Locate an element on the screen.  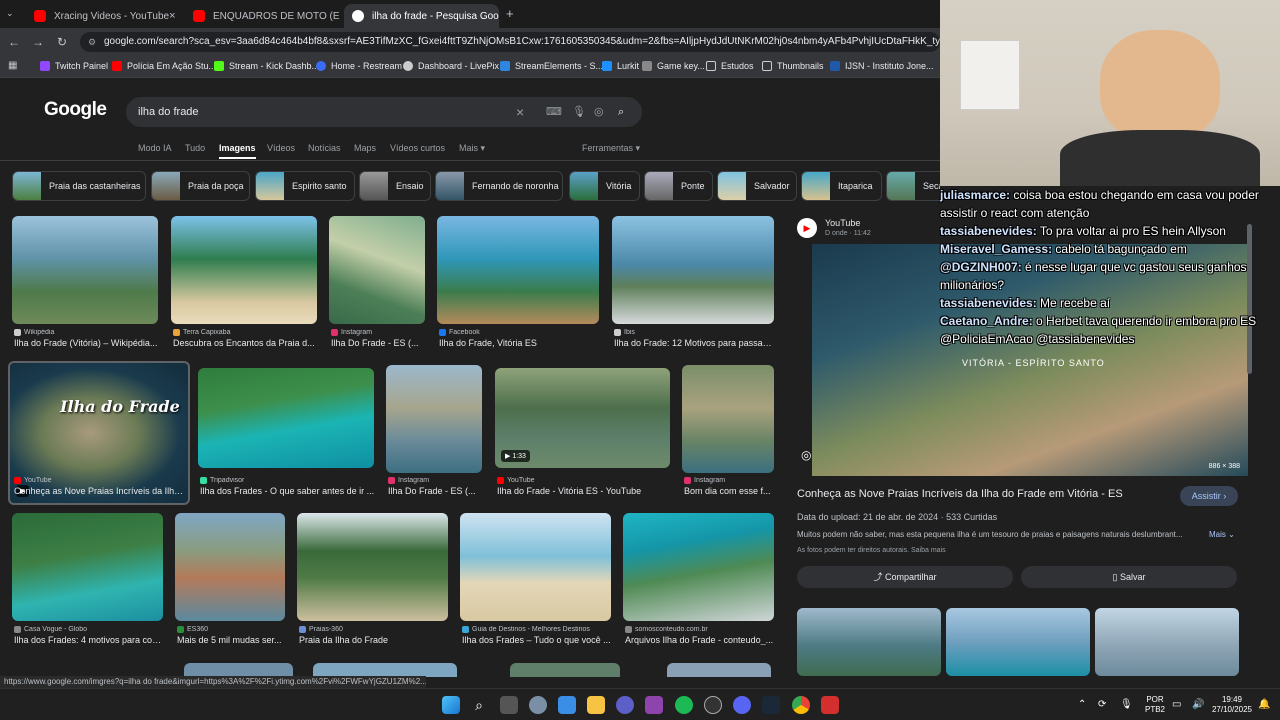
chip: Vitória is located at coordinates (604, 186).